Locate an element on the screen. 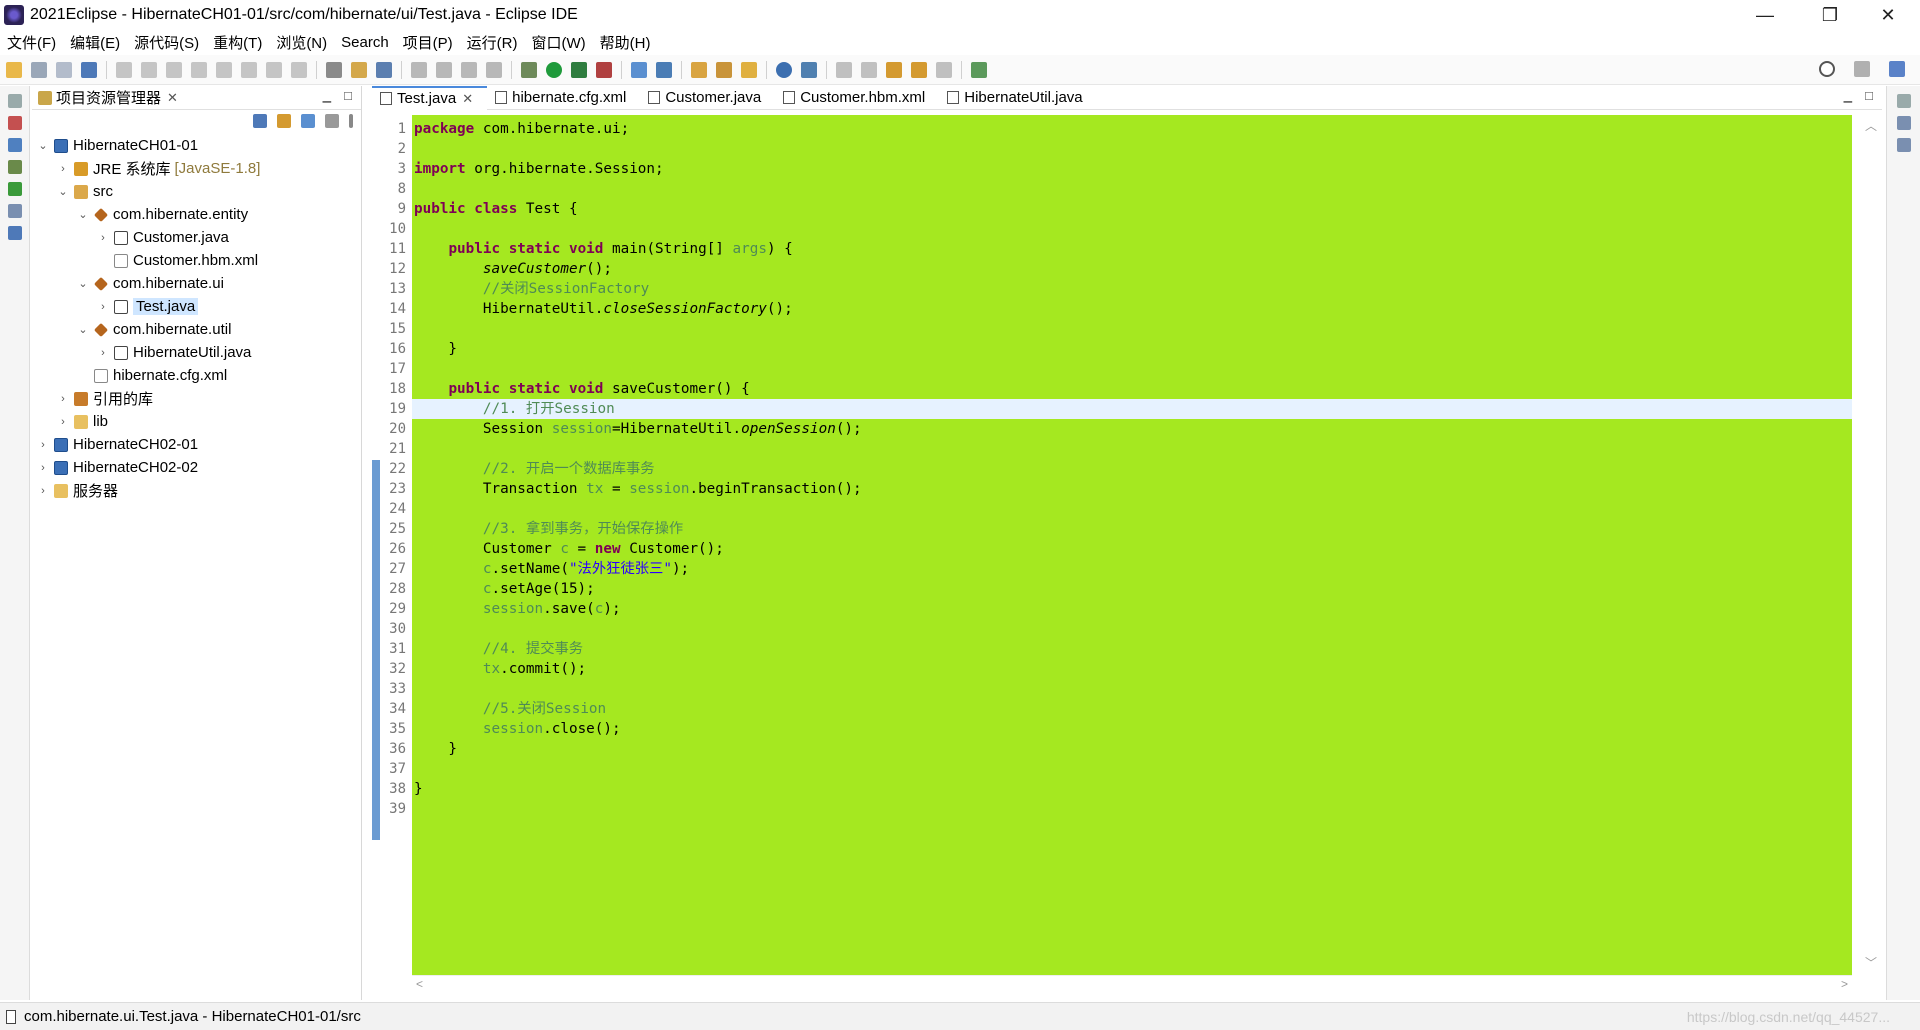  menu-window: 窗口(W) is located at coordinates (559, 42).